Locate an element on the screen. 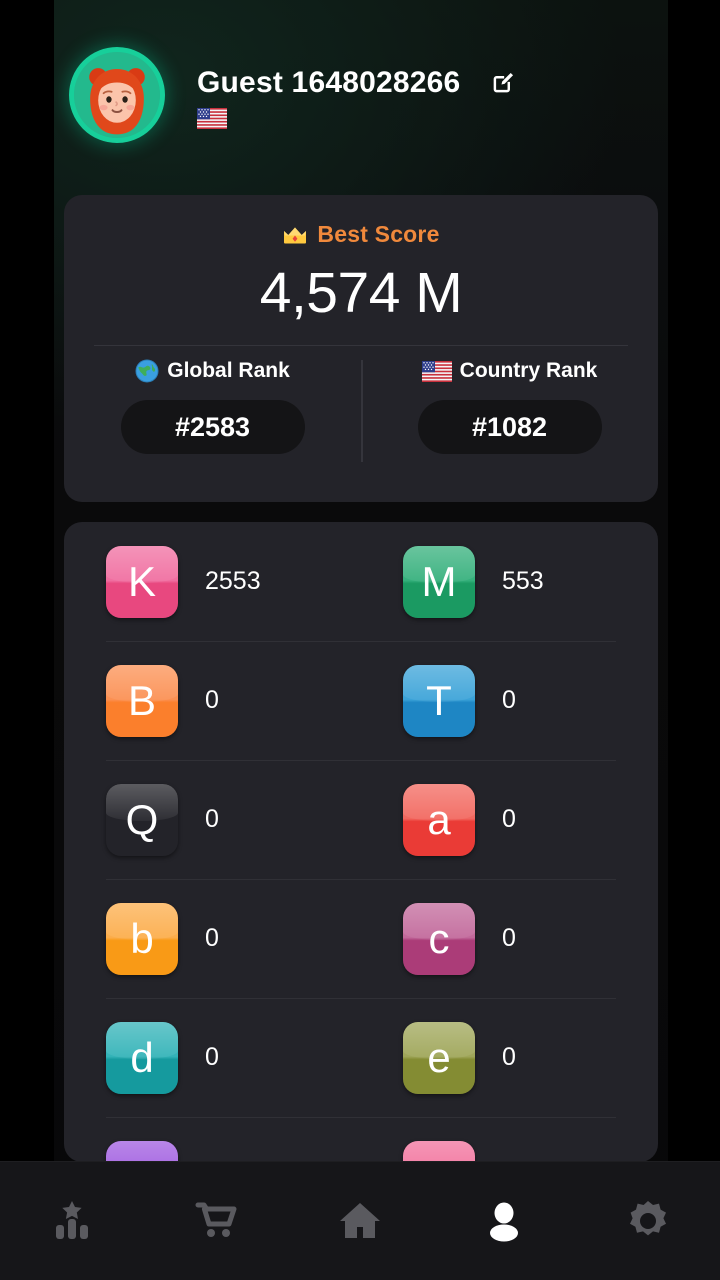 This screenshot has height=1280, width=720. person-icon is located at coordinates (504, 1222).